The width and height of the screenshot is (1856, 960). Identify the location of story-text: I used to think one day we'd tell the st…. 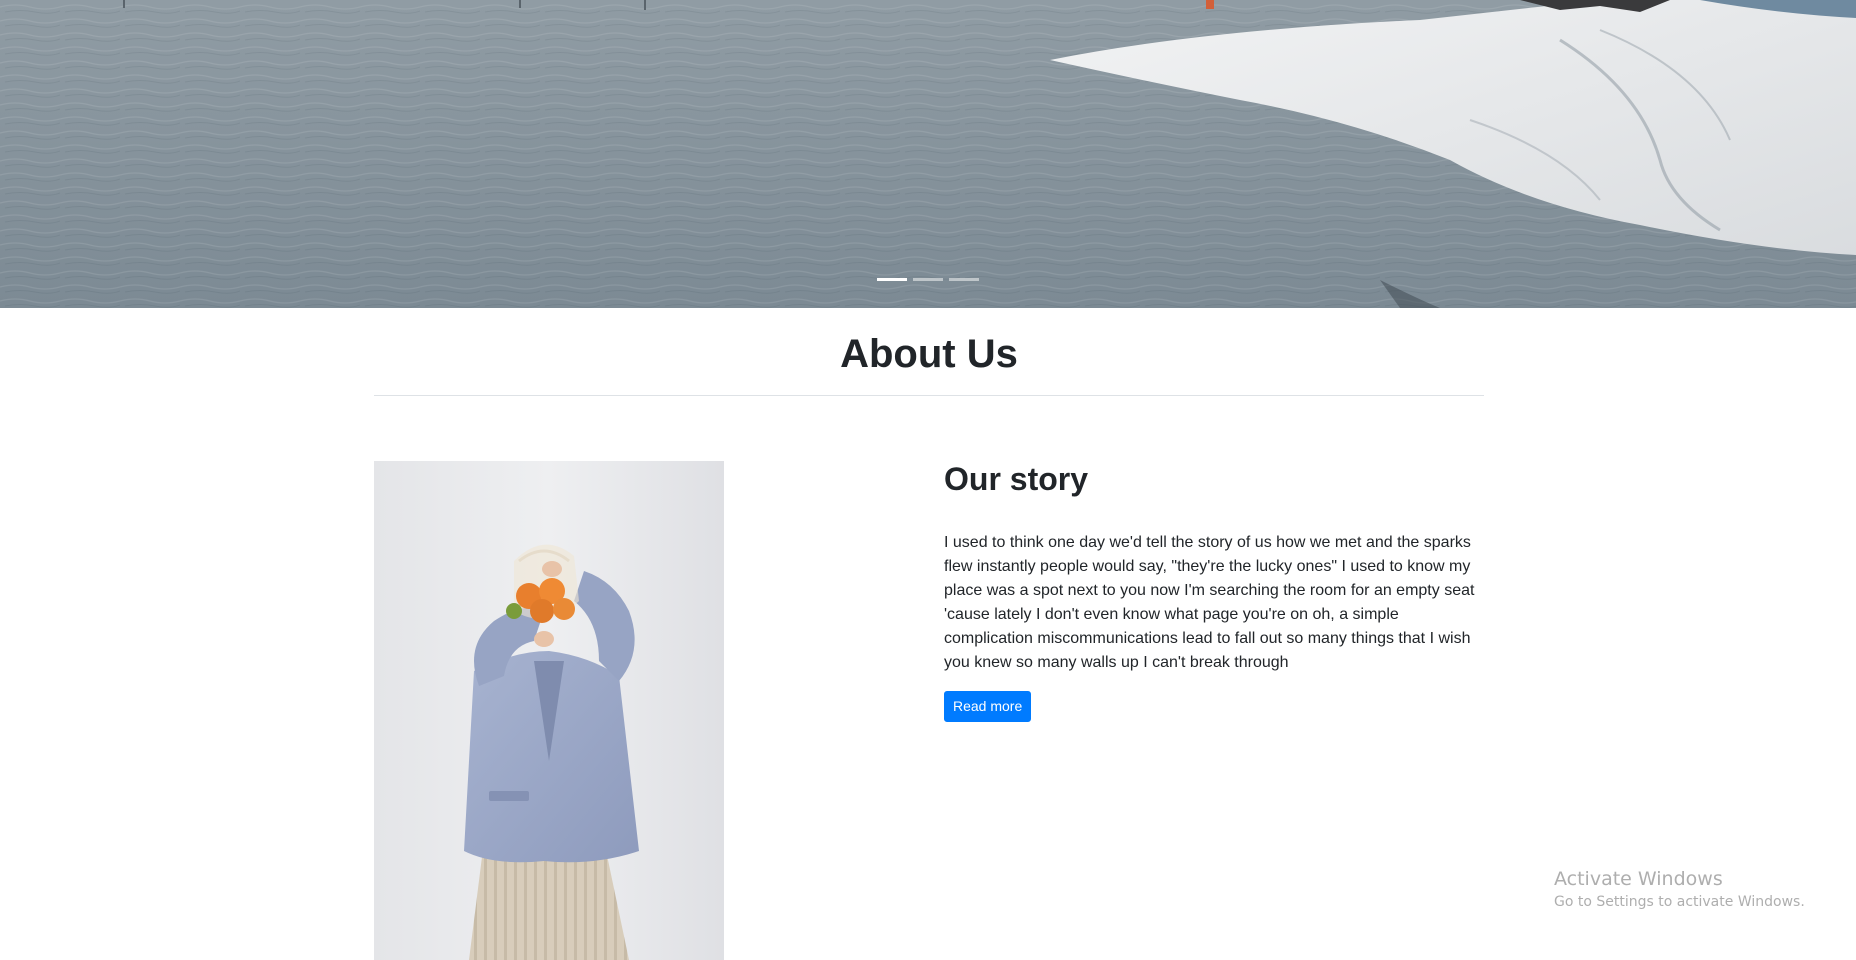
(1209, 602).